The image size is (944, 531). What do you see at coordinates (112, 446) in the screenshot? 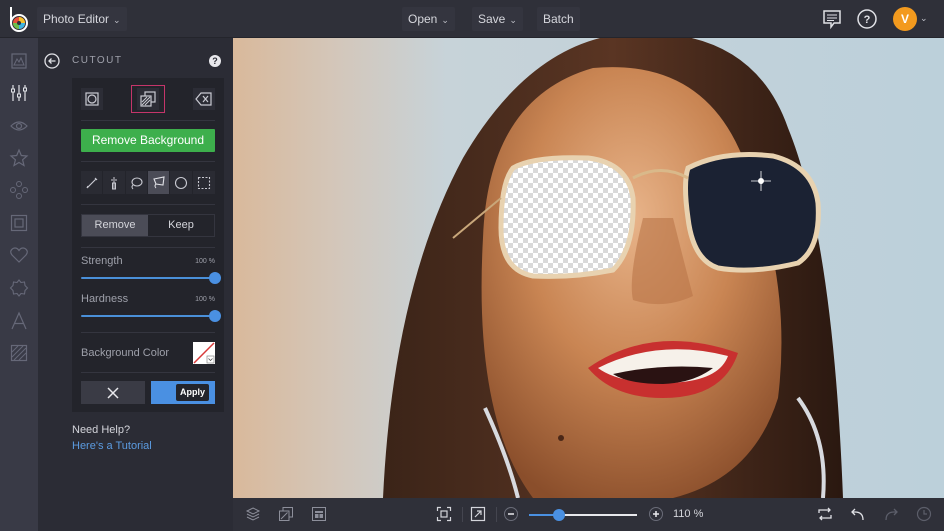
I see `tutorial-link: Here's a Tutorial` at bounding box center [112, 446].